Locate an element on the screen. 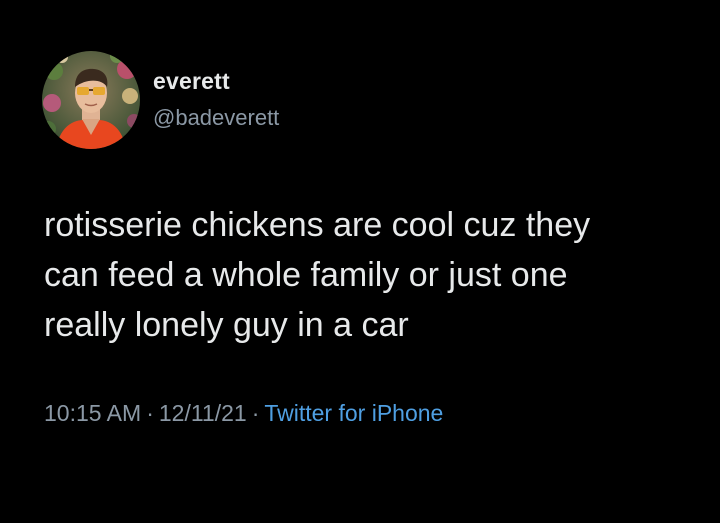 The width and height of the screenshot is (720, 523). tweet-date: 12/11/21 is located at coordinates (203, 413).